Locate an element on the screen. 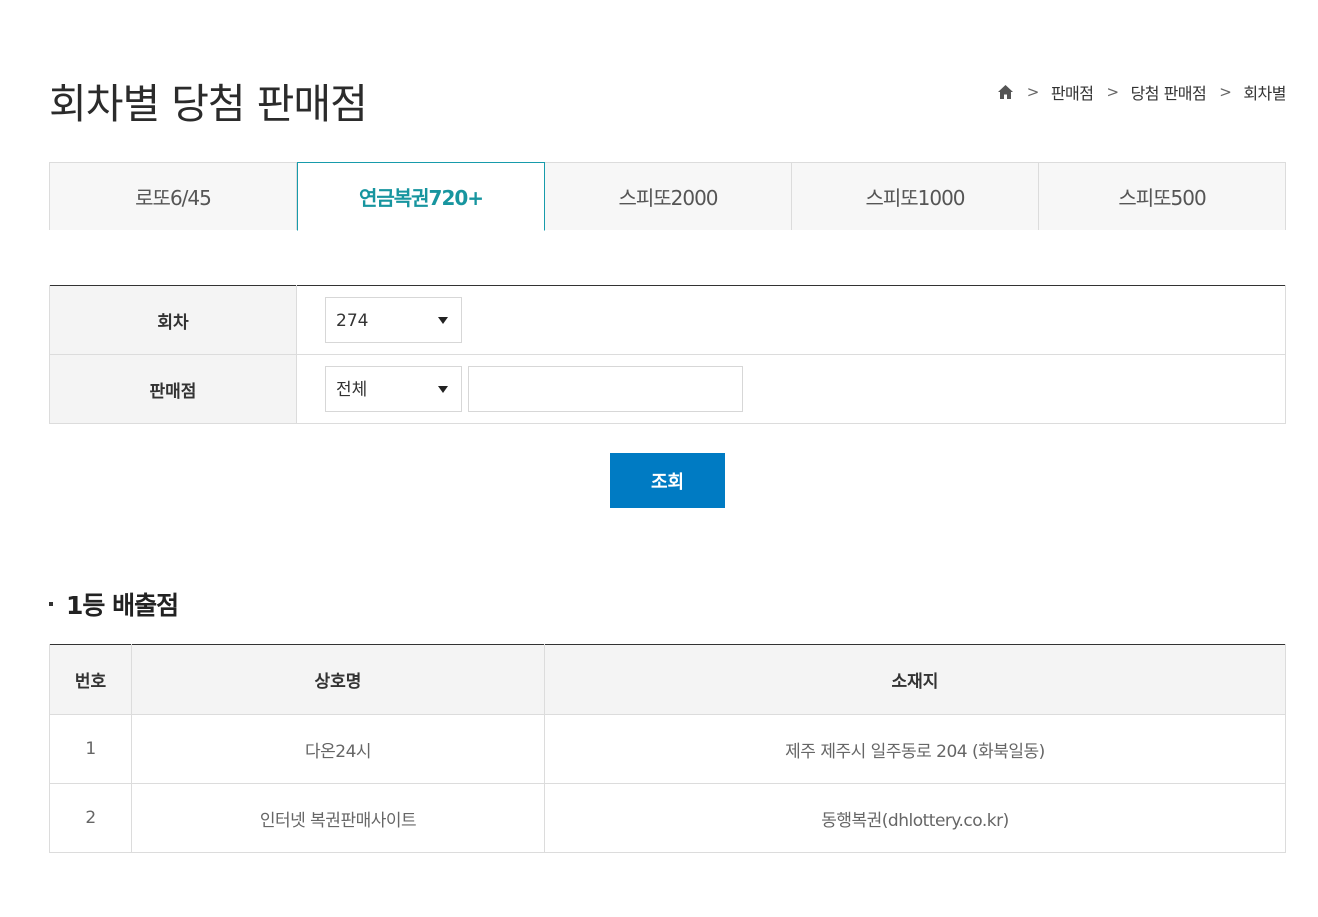 This screenshot has width=1318, height=917. section-title-text: 1등 배출점 is located at coordinates (122, 605).